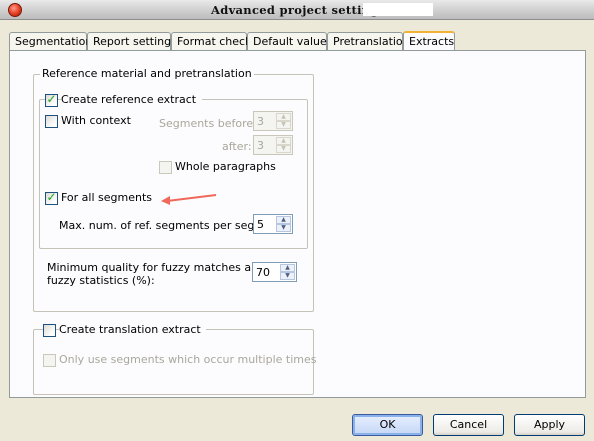  I want to click on segments-after-spinner: 3 ▲ ▼, so click(273, 145).